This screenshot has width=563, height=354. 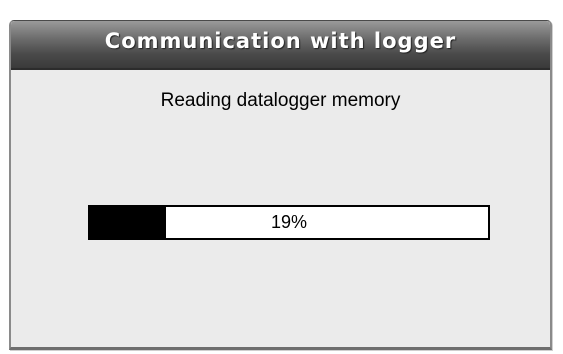 I want to click on progress-bar: 19%, so click(x=289, y=222).